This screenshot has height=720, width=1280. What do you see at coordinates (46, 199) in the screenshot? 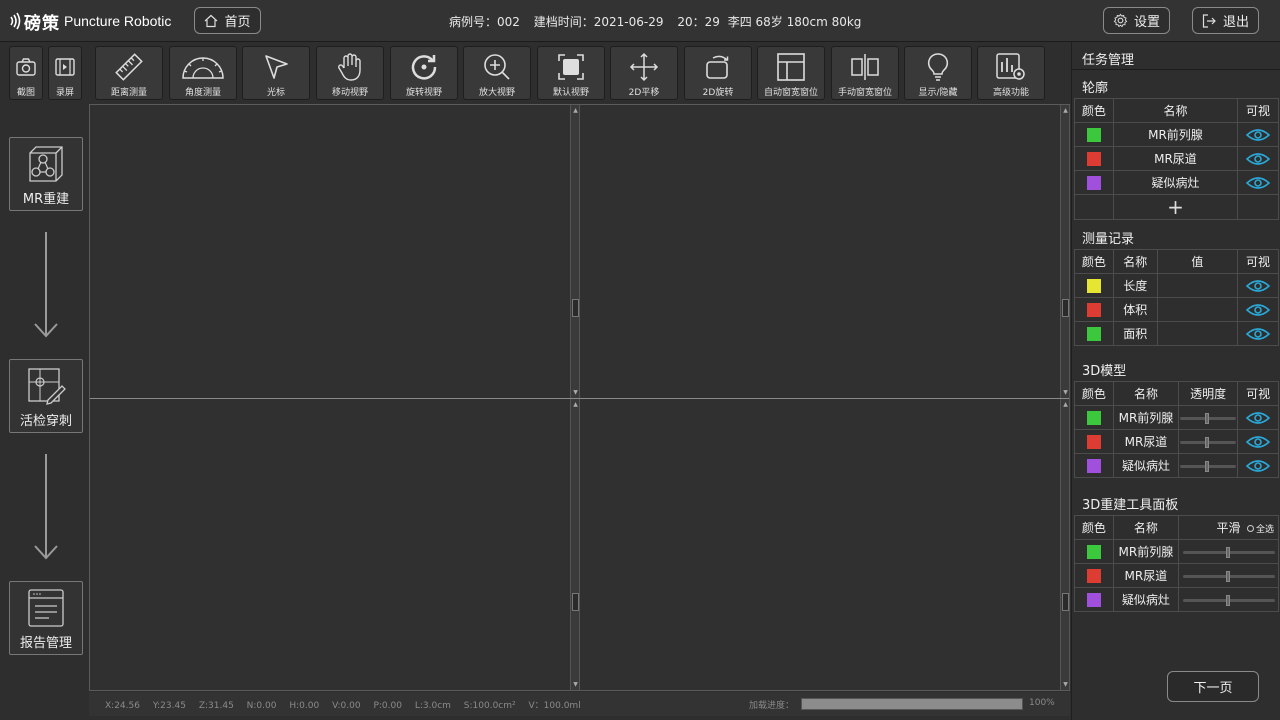
I see `workflow-label: MR重建` at bounding box center [46, 199].